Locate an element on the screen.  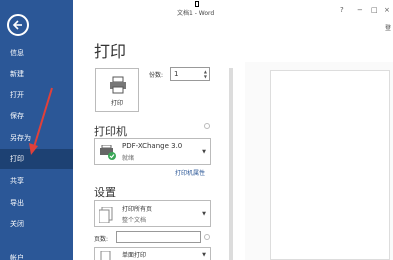
window-title: 文档1 - Word is located at coordinates (196, 13).